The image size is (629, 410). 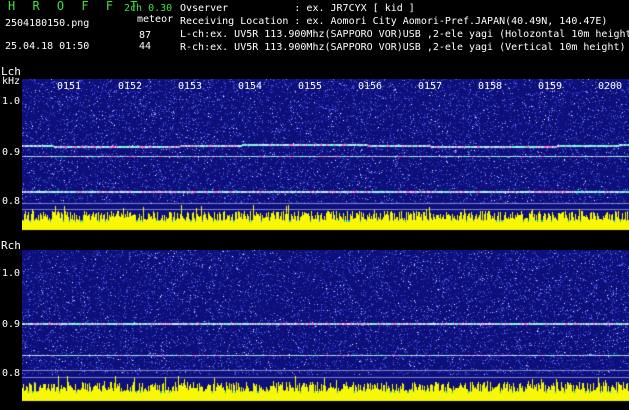 What do you see at coordinates (250, 86) in the screenshot?
I see `time-tick-0154: 0154` at bounding box center [250, 86].